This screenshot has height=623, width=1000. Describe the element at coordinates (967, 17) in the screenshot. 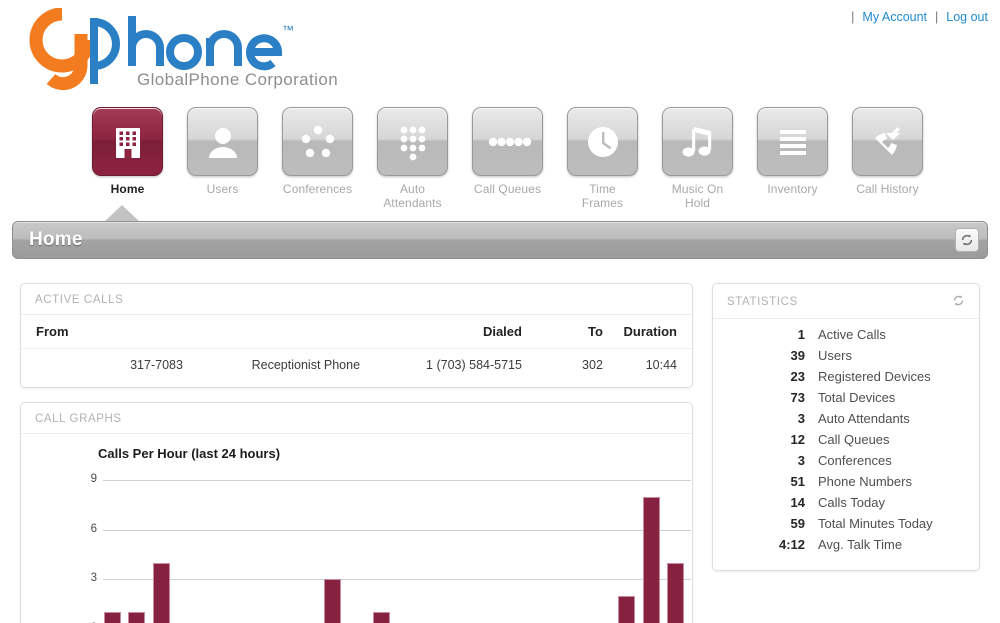

I see `log-out-link: Log out` at that location.